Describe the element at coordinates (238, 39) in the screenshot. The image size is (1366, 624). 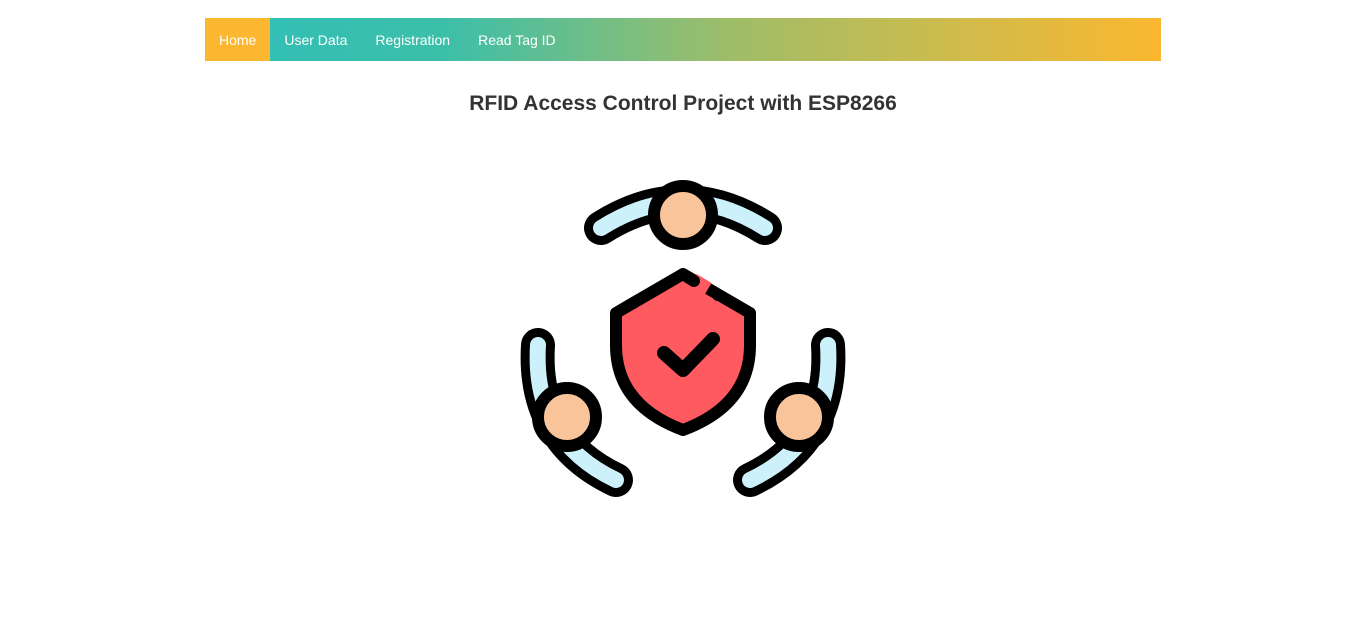
I see `nav-home: Home` at that location.